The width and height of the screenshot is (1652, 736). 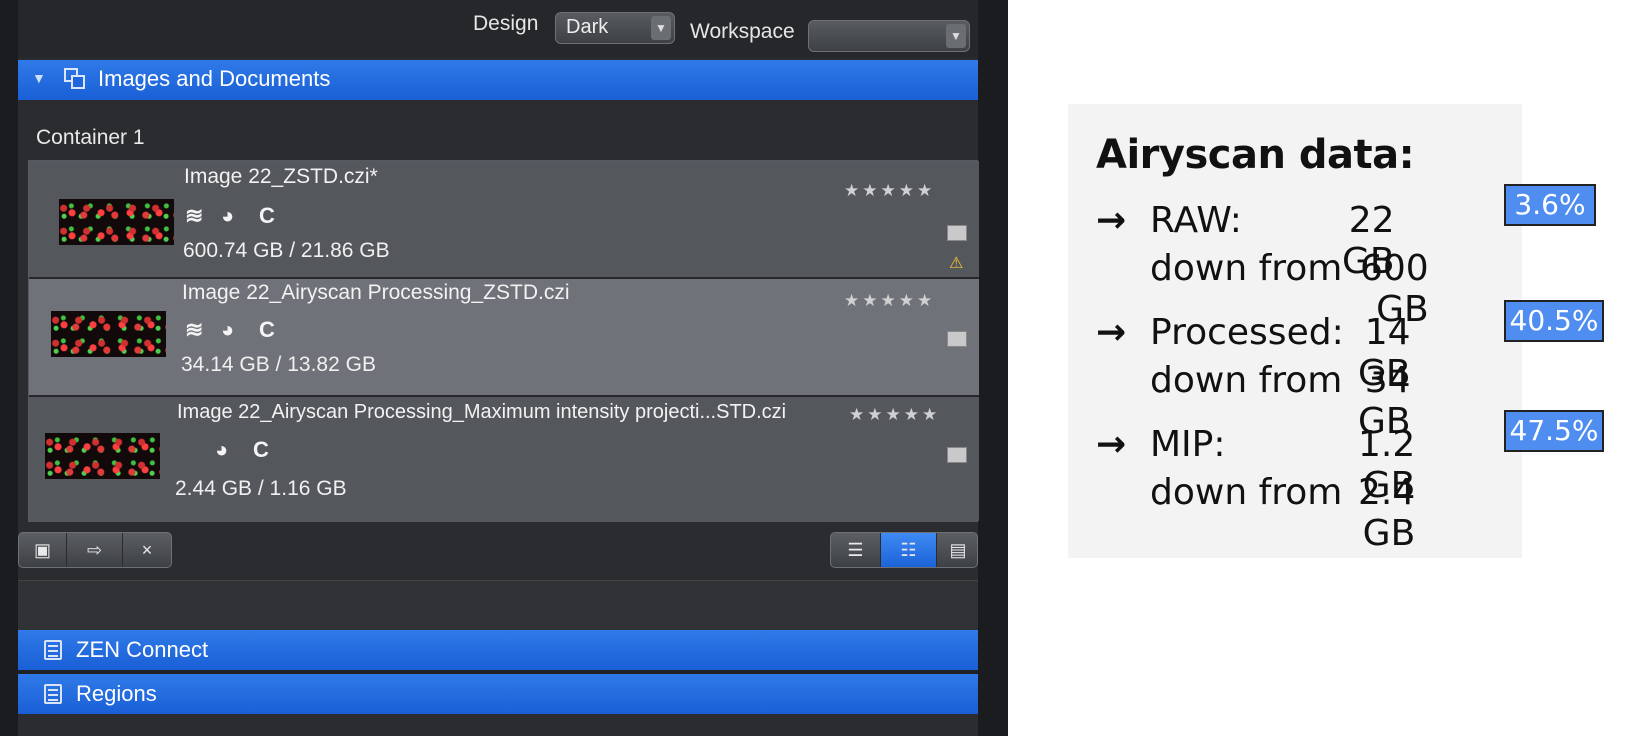 What do you see at coordinates (278, 364) in the screenshot?
I see `image-size: 34.14 GB / 13.82 GB` at bounding box center [278, 364].